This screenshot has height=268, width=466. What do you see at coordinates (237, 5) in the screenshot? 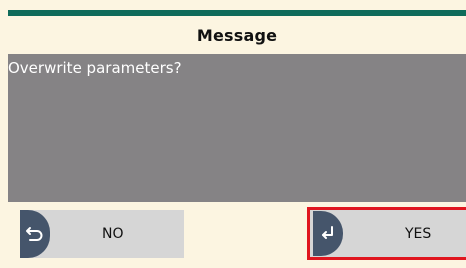
I see `top-strip` at bounding box center [237, 5].